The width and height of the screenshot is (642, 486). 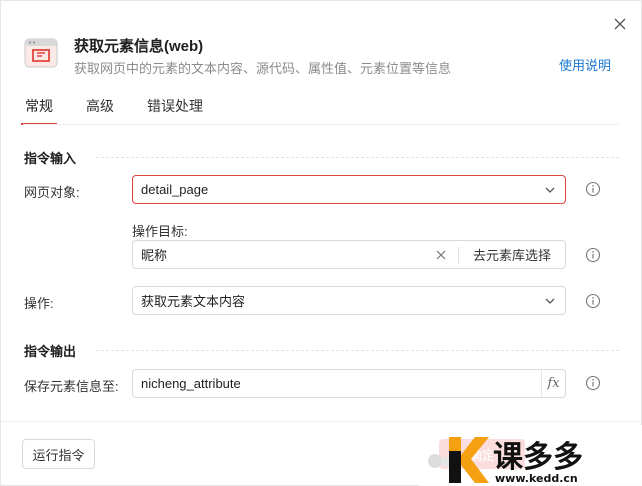 I want to click on target-label: 操作目标:, so click(x=160, y=231).